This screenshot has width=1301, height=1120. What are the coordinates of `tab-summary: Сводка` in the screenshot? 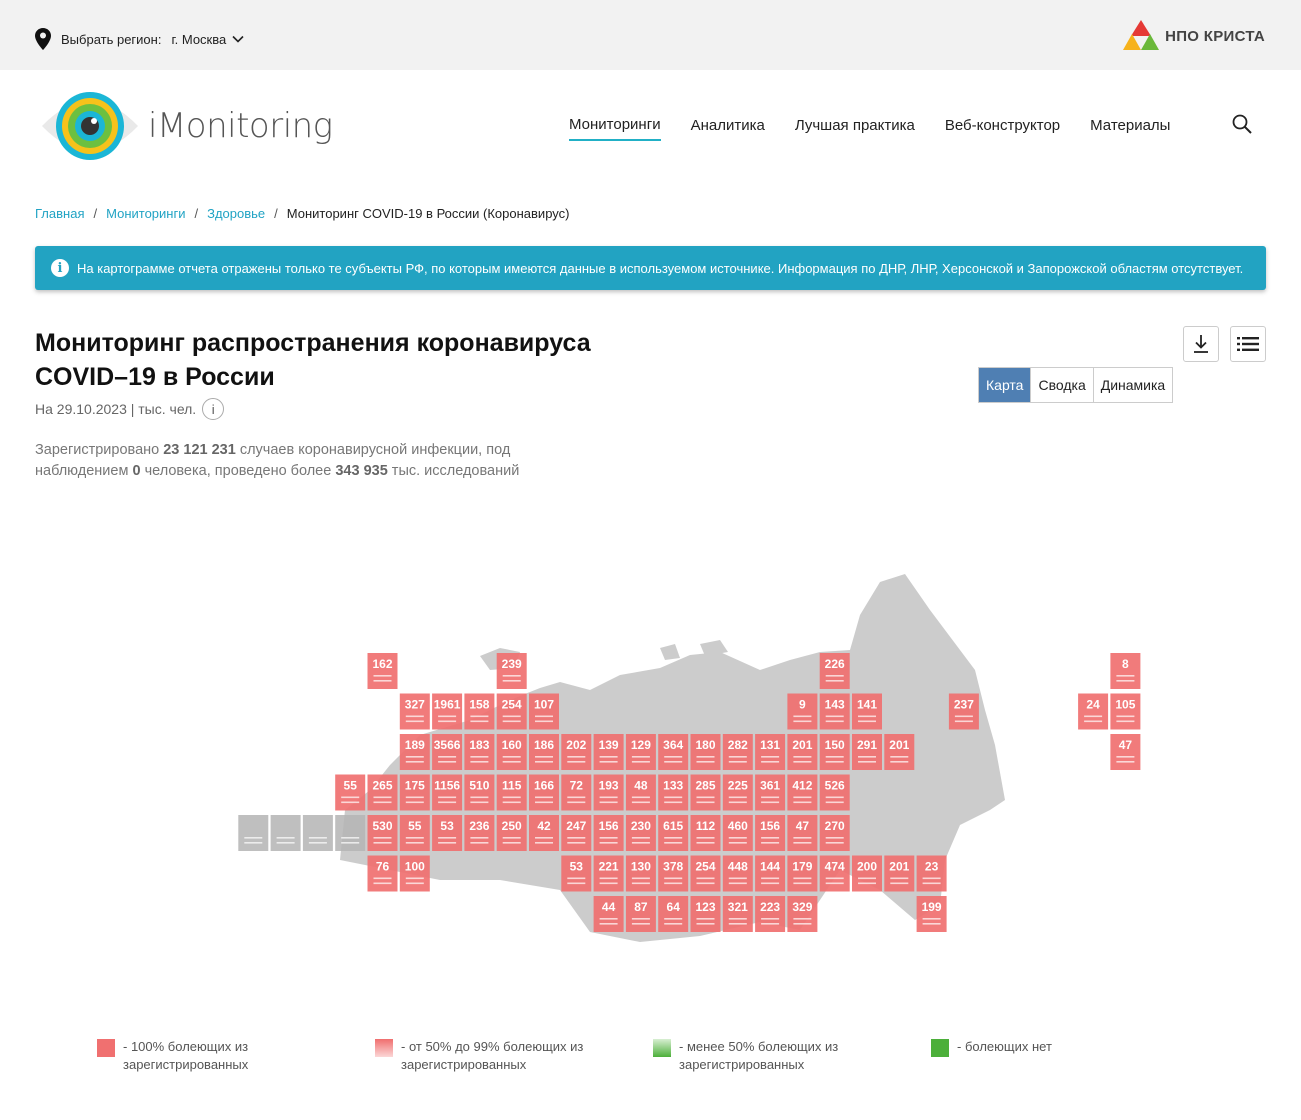 It's located at (1061, 385).